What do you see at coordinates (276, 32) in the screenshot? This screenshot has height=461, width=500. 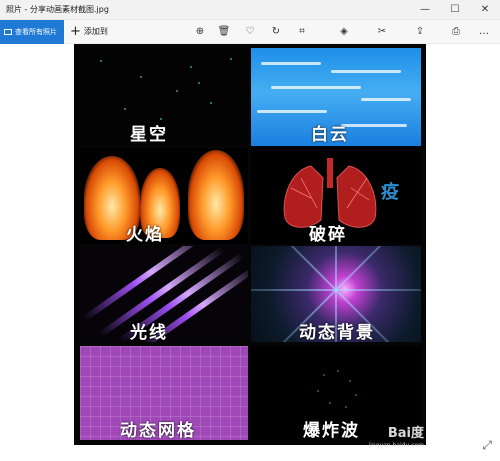 I see `rotate-icon: ↻` at bounding box center [276, 32].